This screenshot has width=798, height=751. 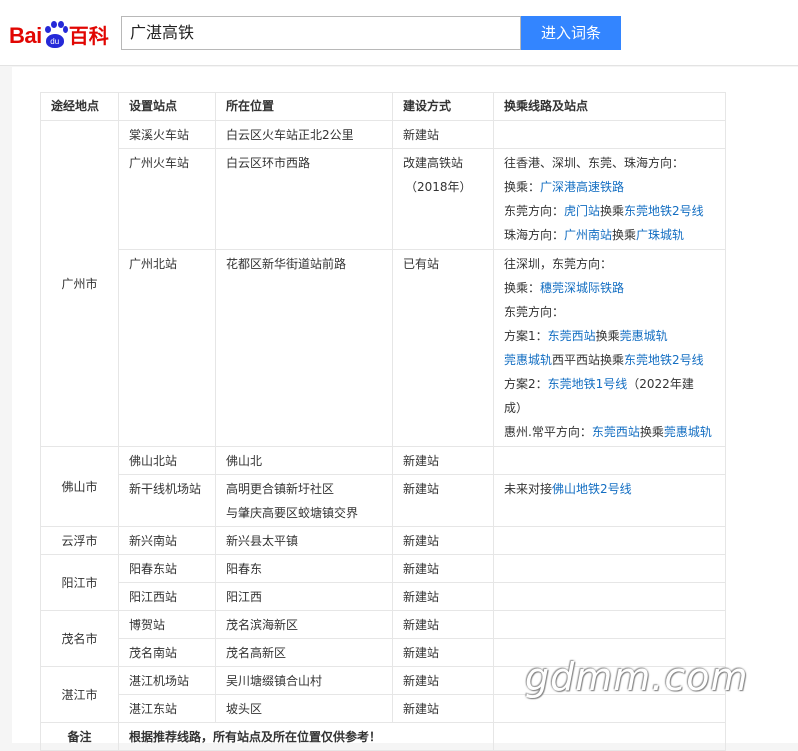 I want to click on station-cell: 茂名南站, so click(x=167, y=652).